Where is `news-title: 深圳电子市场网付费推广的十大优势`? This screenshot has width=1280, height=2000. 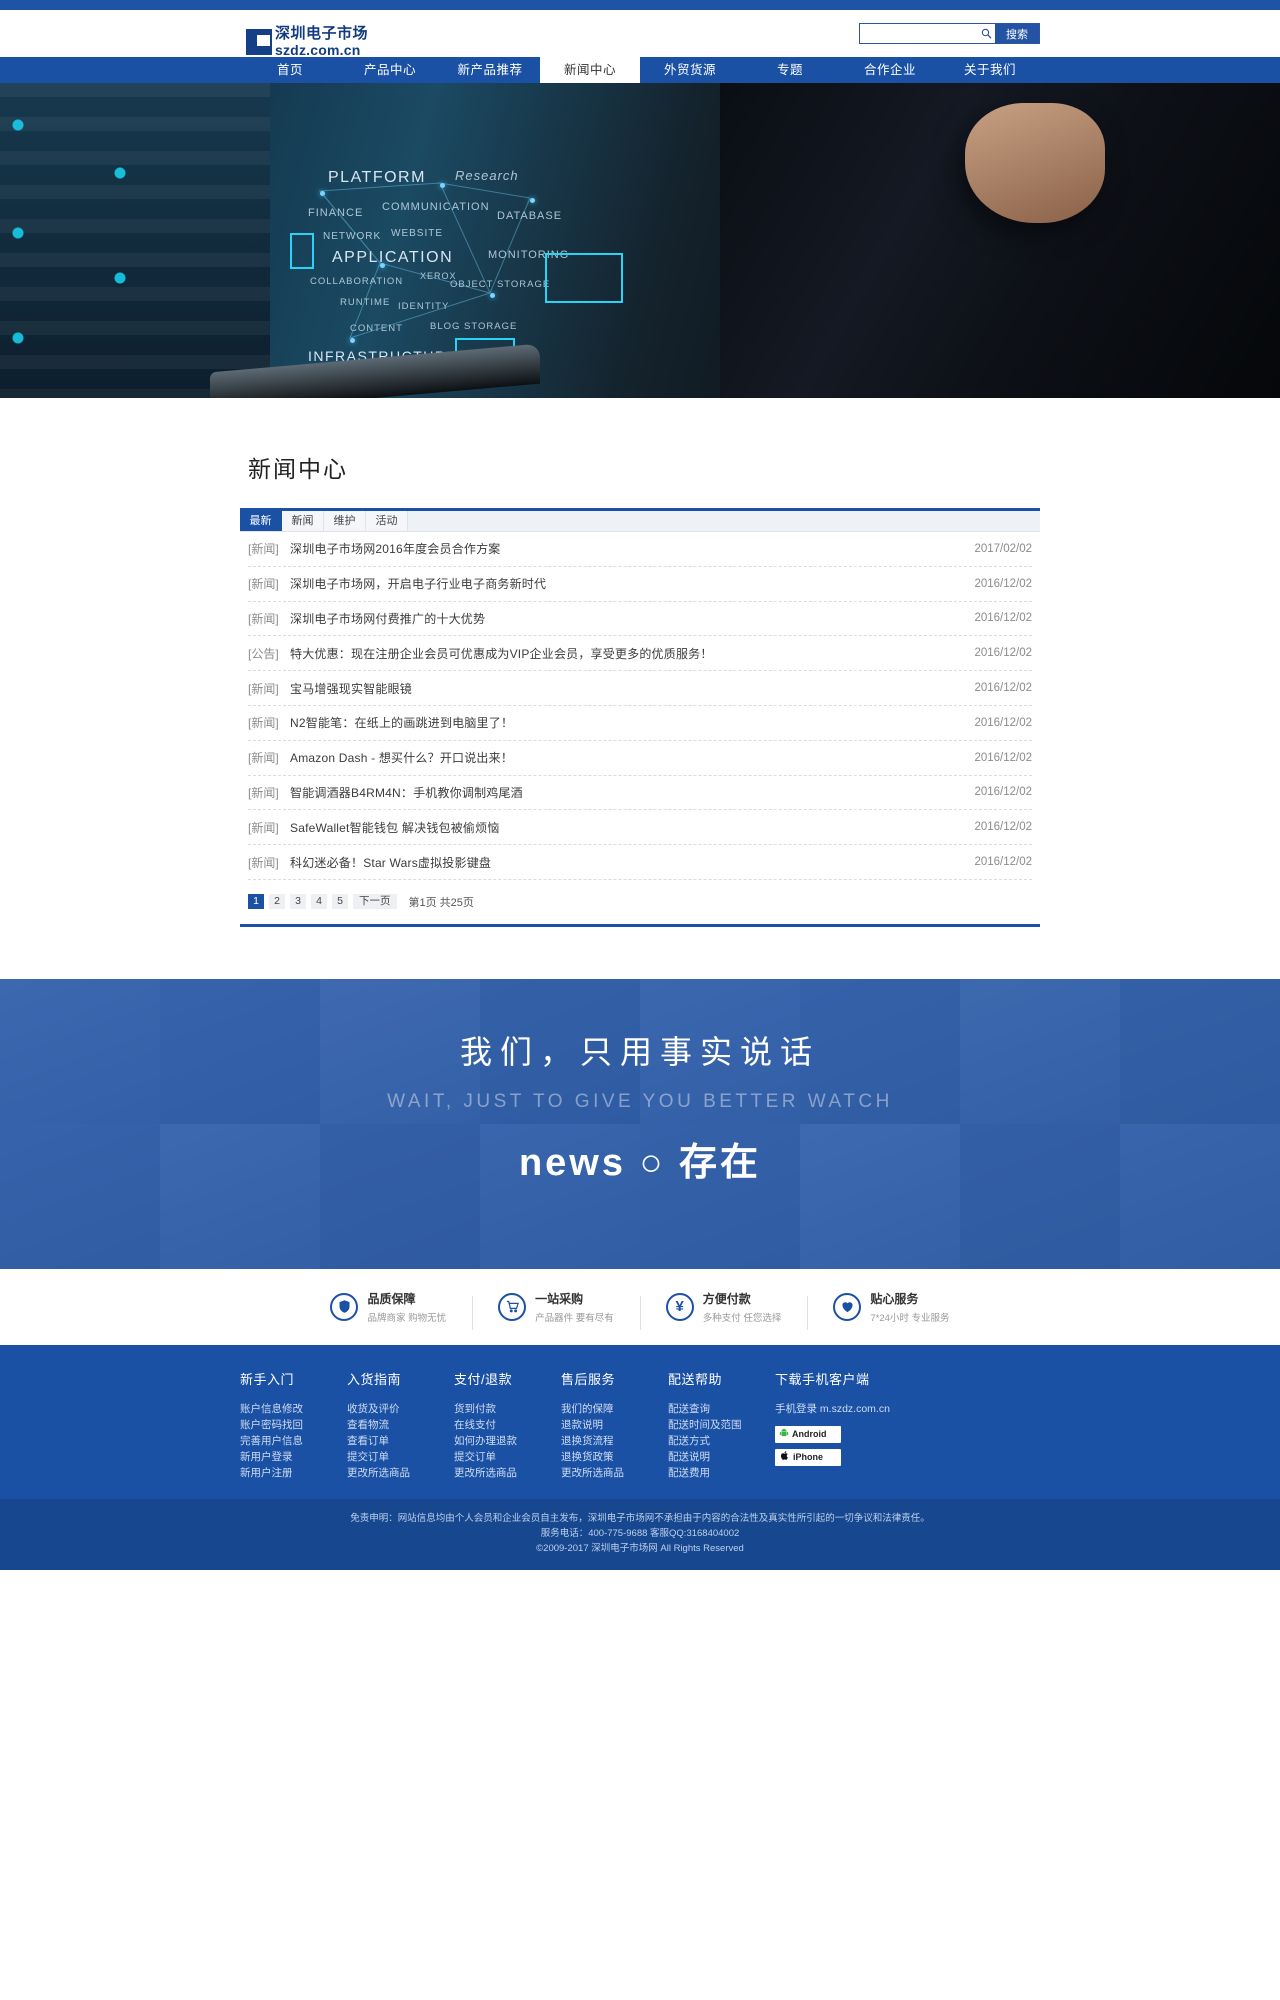
news-title: 深圳电子市场网付费推广的十大优势 is located at coordinates (632, 618).